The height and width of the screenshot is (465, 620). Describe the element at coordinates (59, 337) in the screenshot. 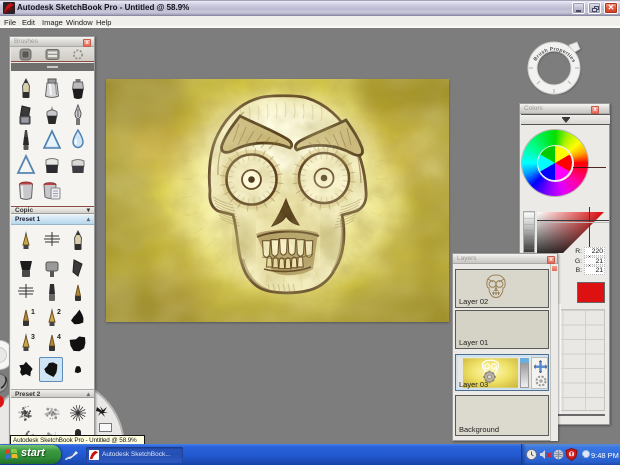

I see `svg-text: 4` at that location.